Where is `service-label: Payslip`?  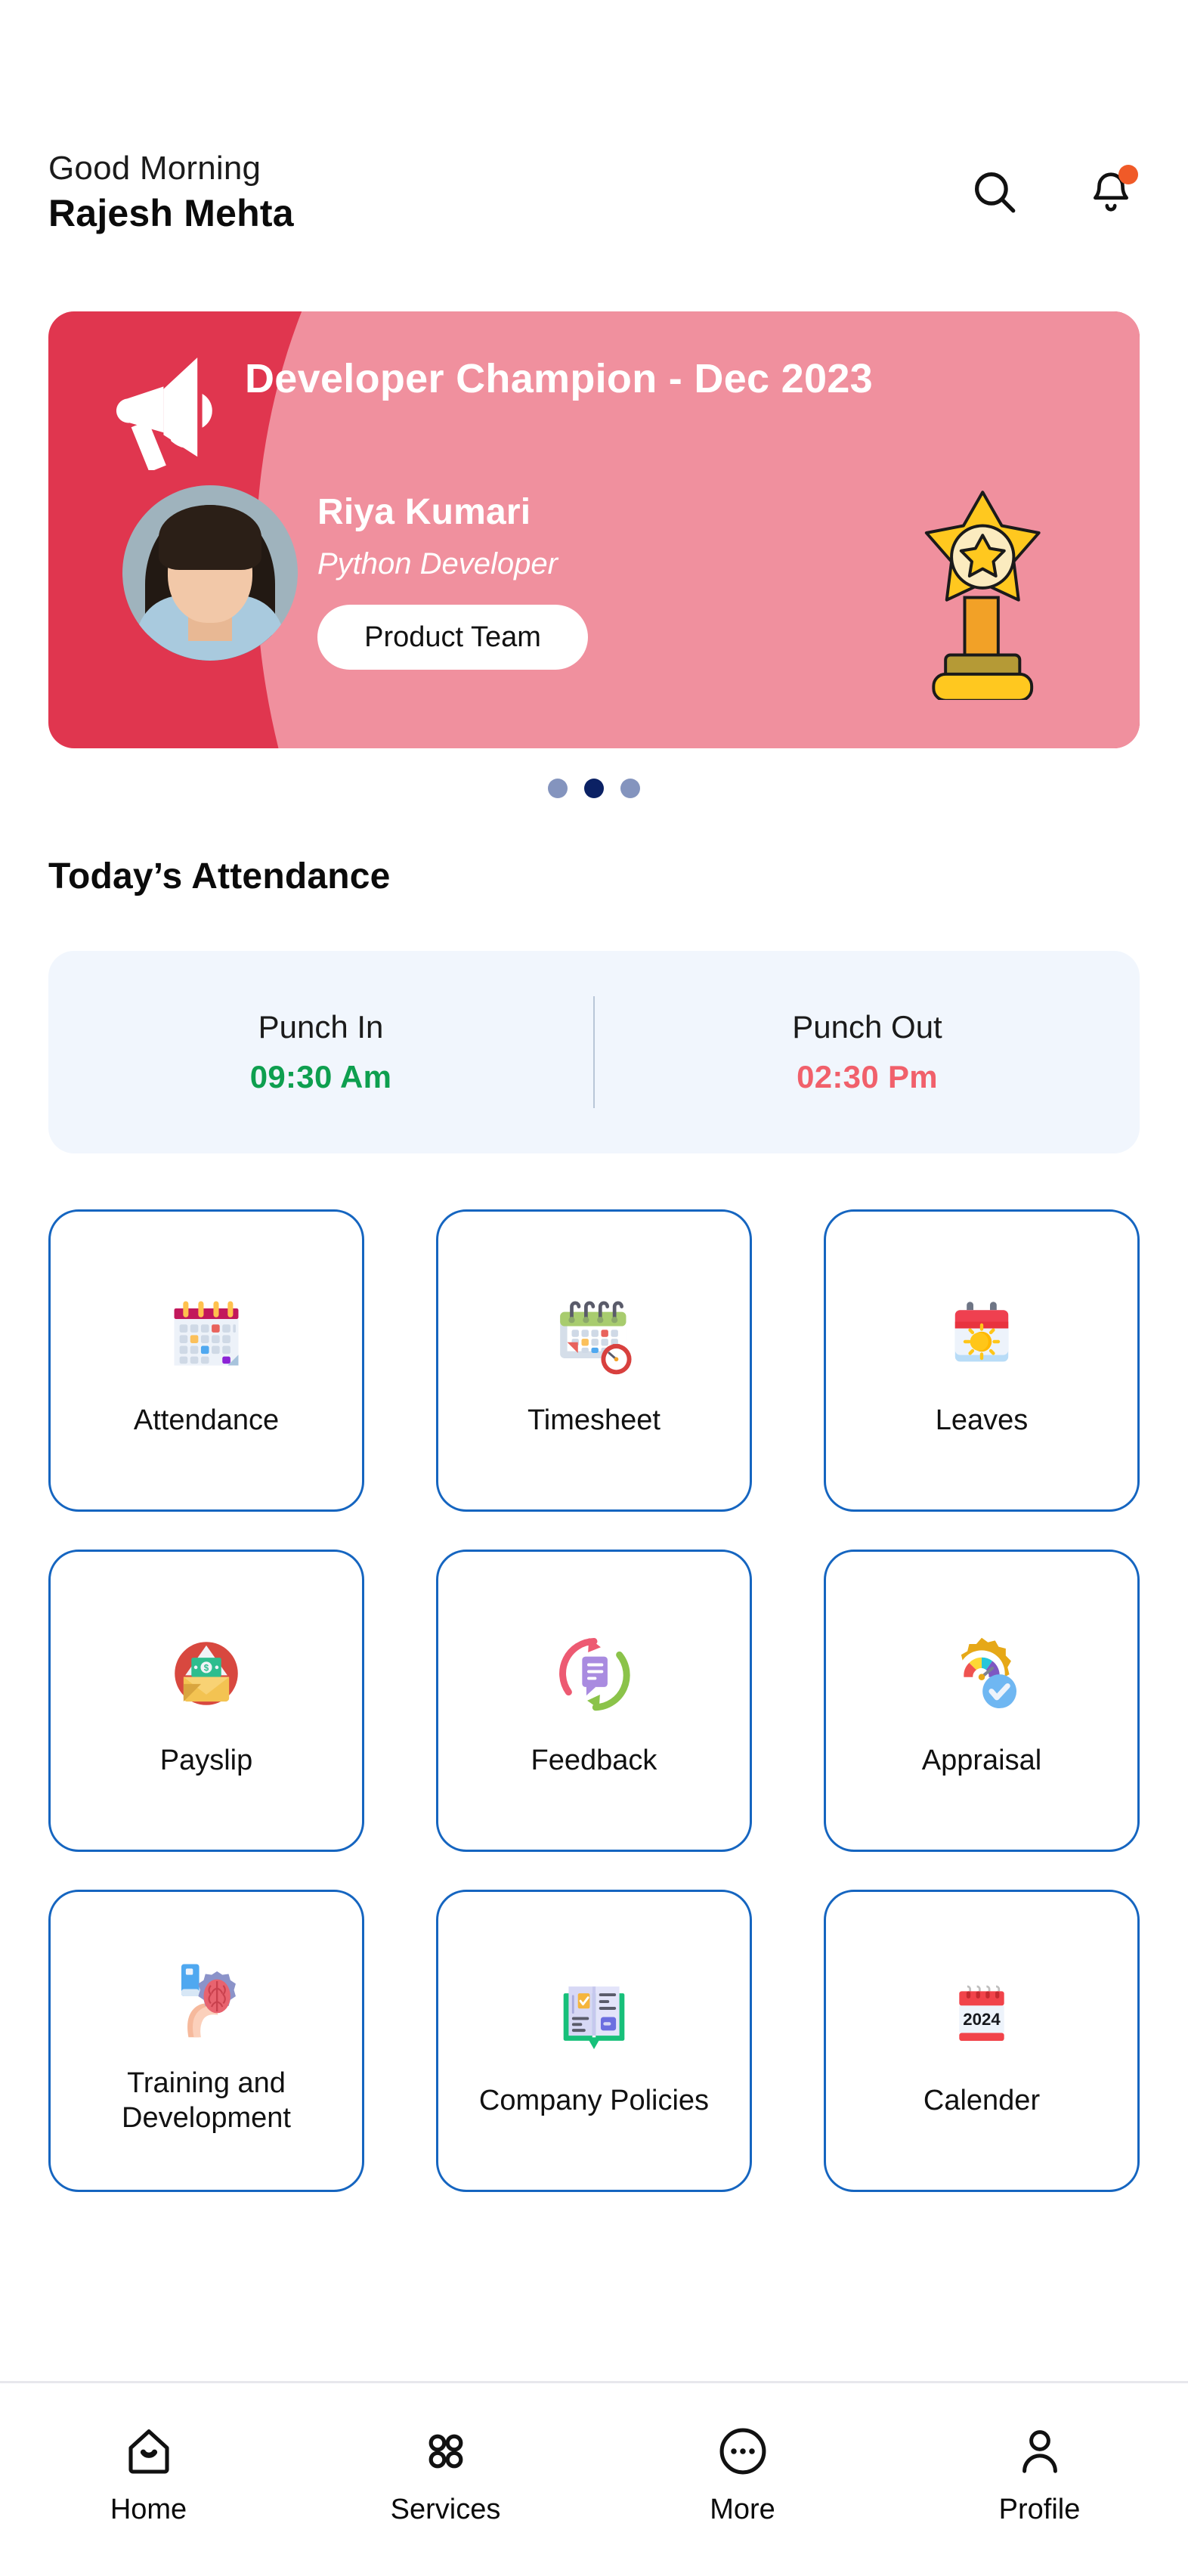 service-label: Payslip is located at coordinates (206, 1760).